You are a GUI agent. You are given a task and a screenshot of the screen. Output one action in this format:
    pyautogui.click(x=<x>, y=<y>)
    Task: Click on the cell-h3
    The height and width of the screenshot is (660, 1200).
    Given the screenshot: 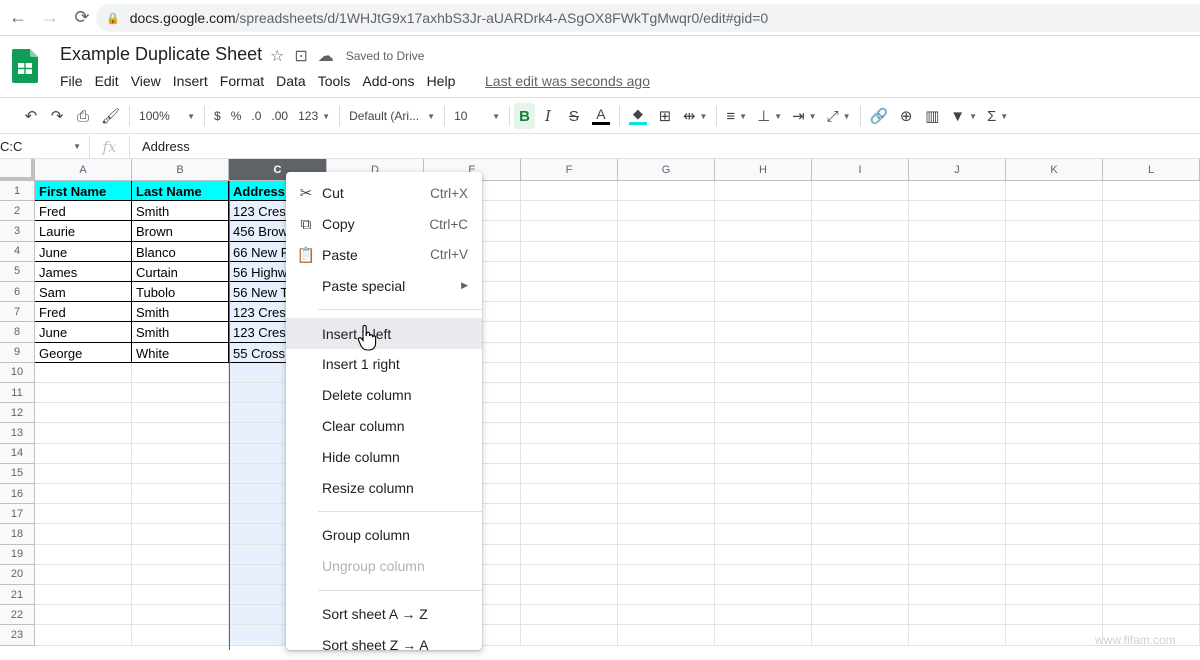 What is the action you would take?
    pyautogui.click(x=763, y=231)
    